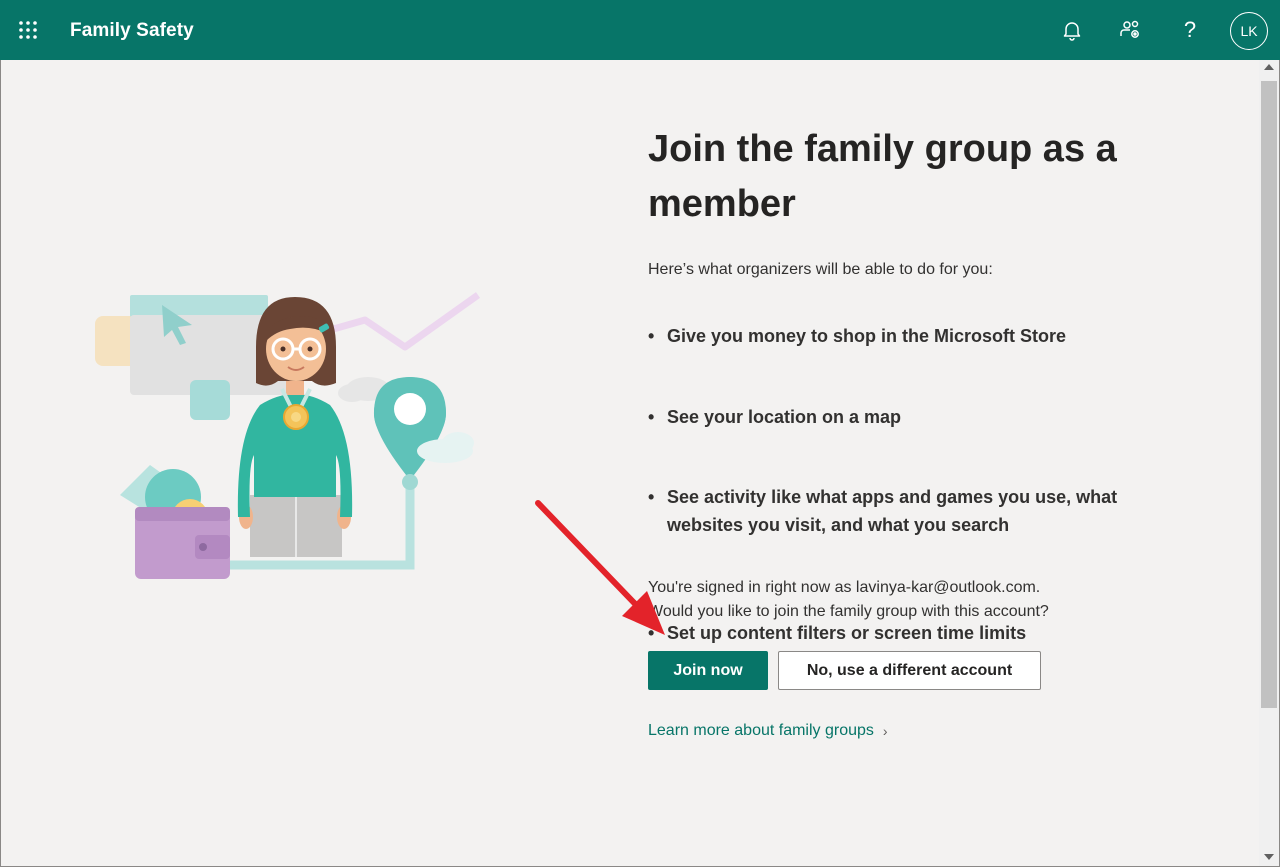 This screenshot has height=867, width=1280. Describe the element at coordinates (1269, 67) in the screenshot. I see `scroll-up-arrow-icon` at that location.